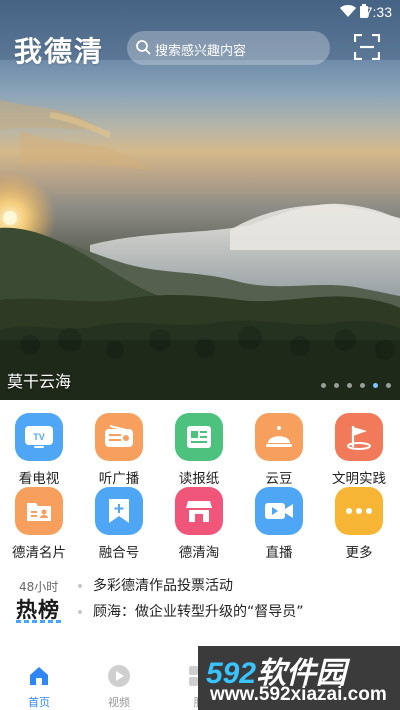 This screenshot has width=400, height=710. I want to click on flag-icon, so click(359, 437).